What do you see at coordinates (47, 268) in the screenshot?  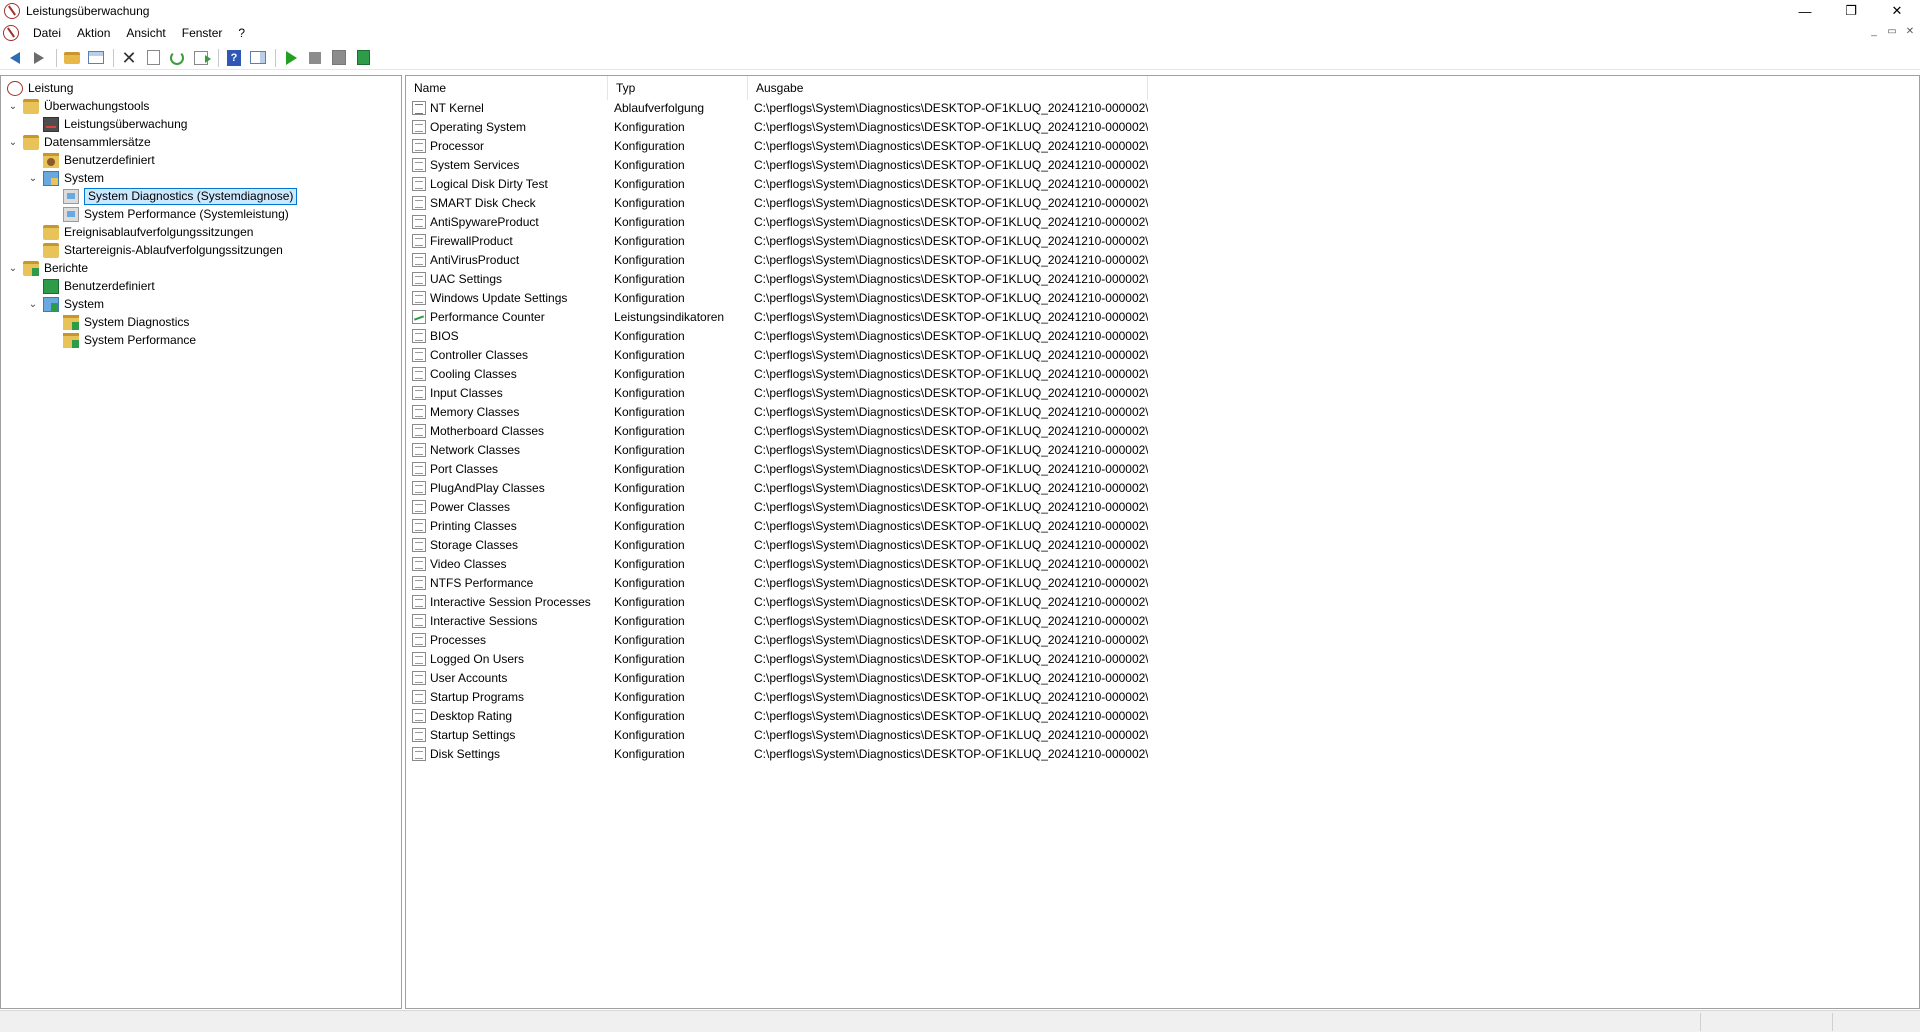 I see `tree-item-reports: ⌄ Berichte` at bounding box center [47, 268].